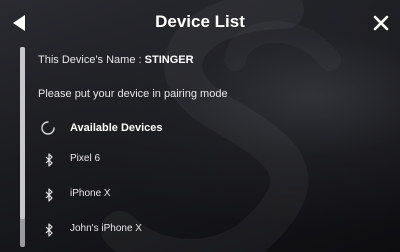 This screenshot has width=400, height=252. Describe the element at coordinates (91, 60) in the screenshot. I see `device-name-label: This Device's Name :` at that location.